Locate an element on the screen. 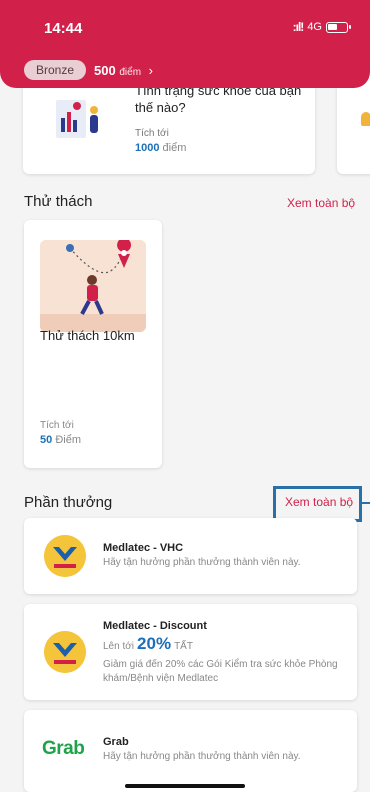 This screenshot has height=792, width=370. signal-icon: :ıl! is located at coordinates (298, 27).